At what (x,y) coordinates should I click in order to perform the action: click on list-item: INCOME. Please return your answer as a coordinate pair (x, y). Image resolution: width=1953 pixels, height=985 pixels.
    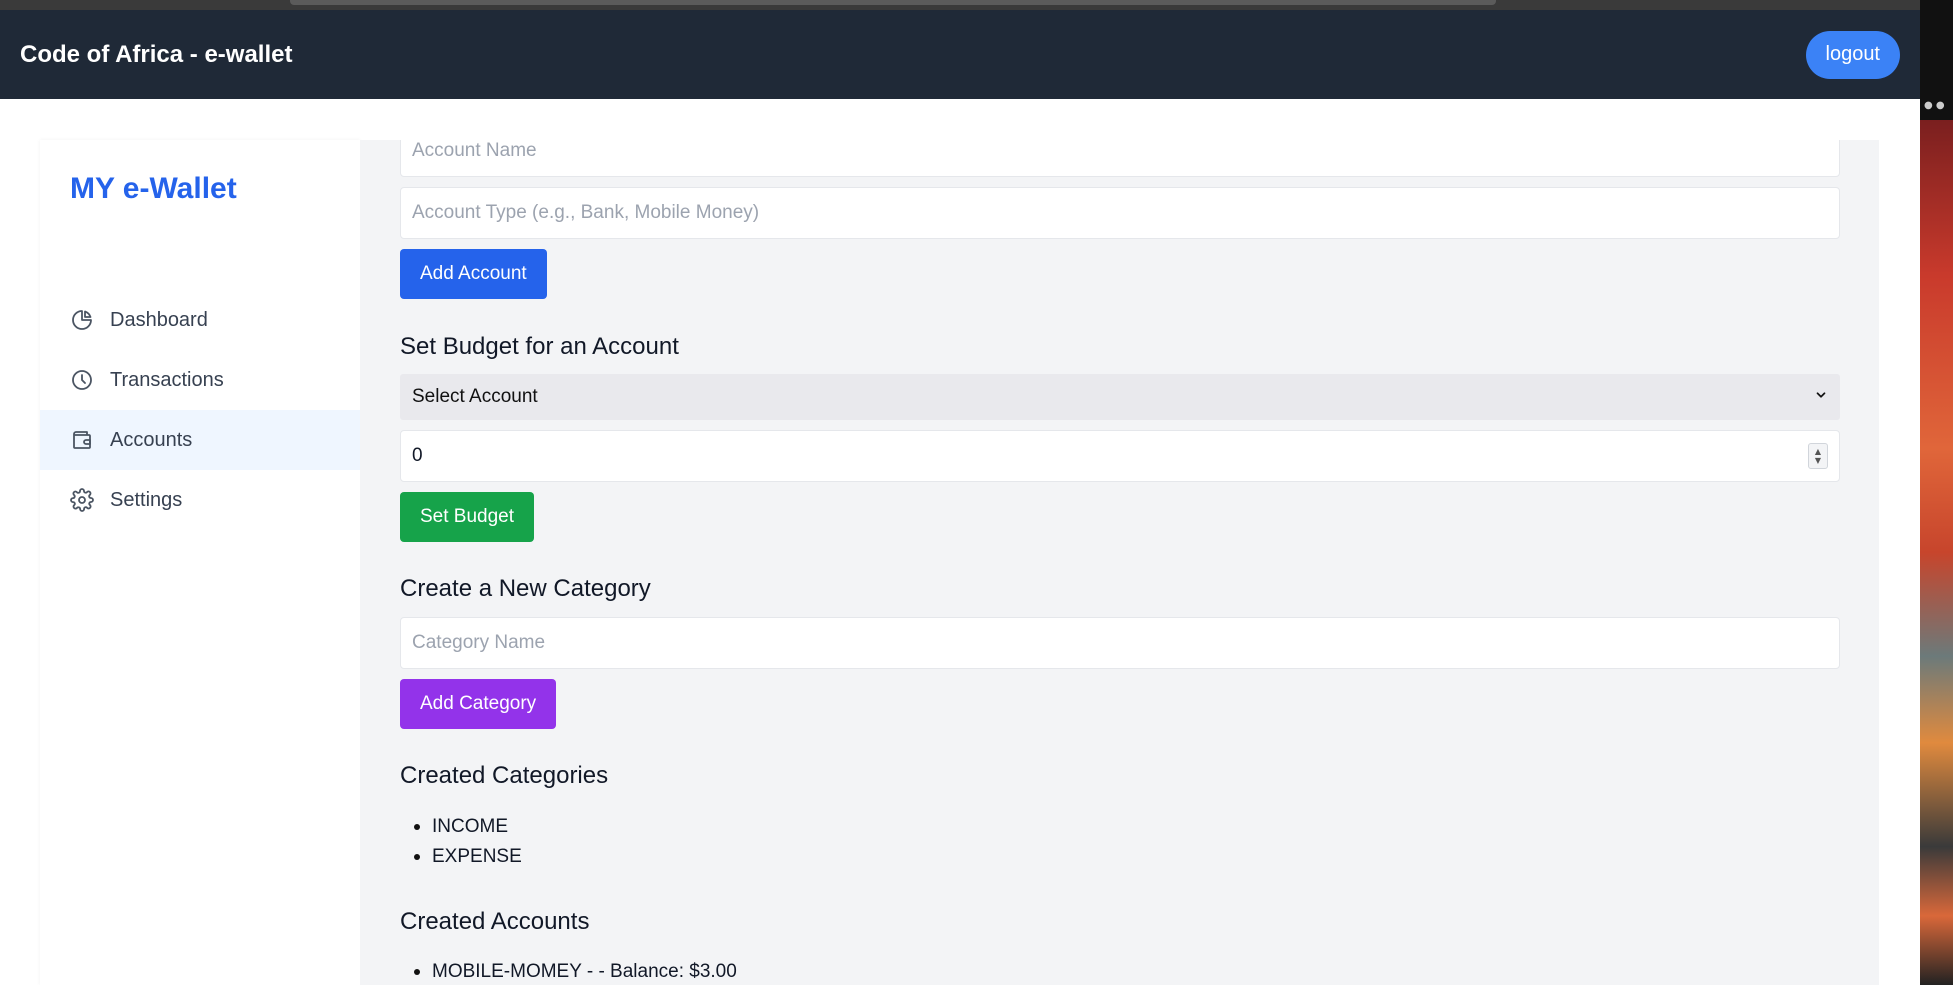
    Looking at the image, I should click on (461, 827).